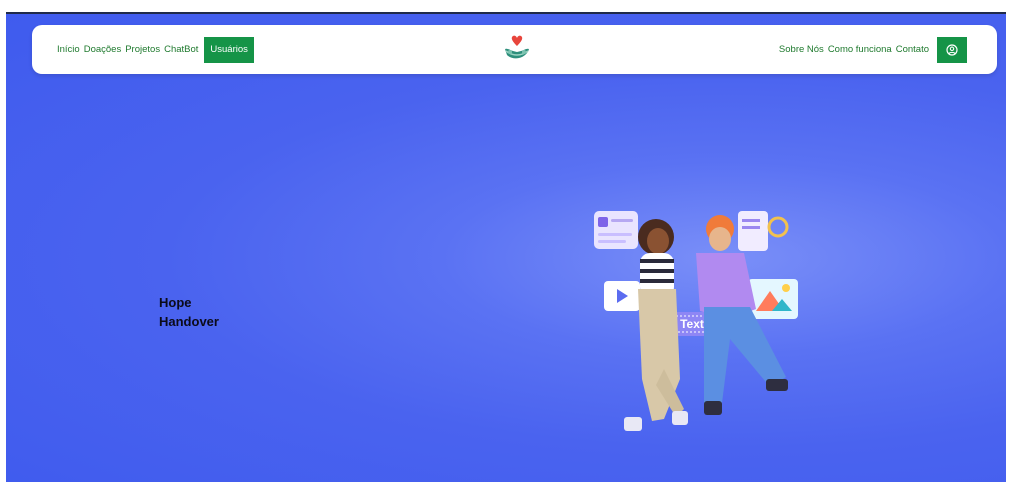 This screenshot has width=1011, height=484. I want to click on hero-illustration: Text, so click(695, 321).